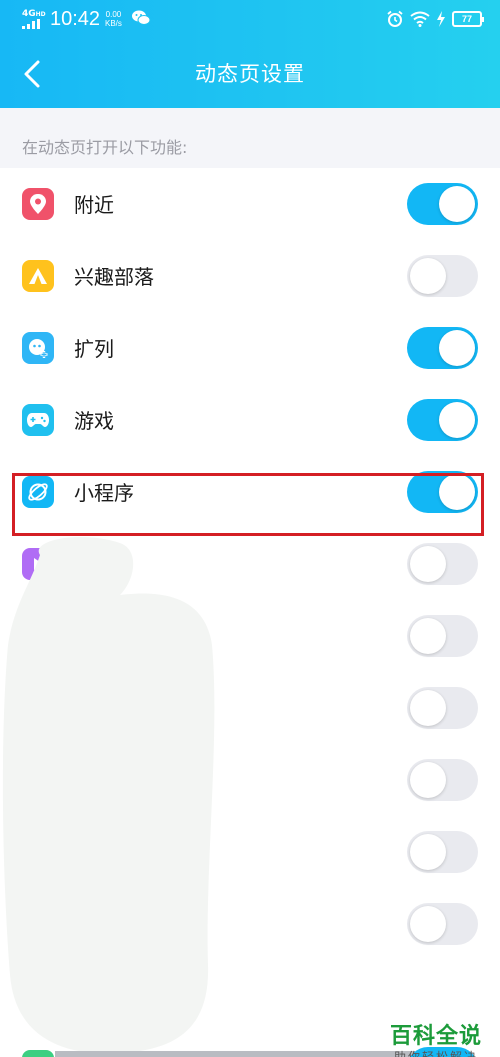 Image resolution: width=500 pixels, height=1057 pixels. I want to click on setting-row-nearby: 附近, so click(250, 204).